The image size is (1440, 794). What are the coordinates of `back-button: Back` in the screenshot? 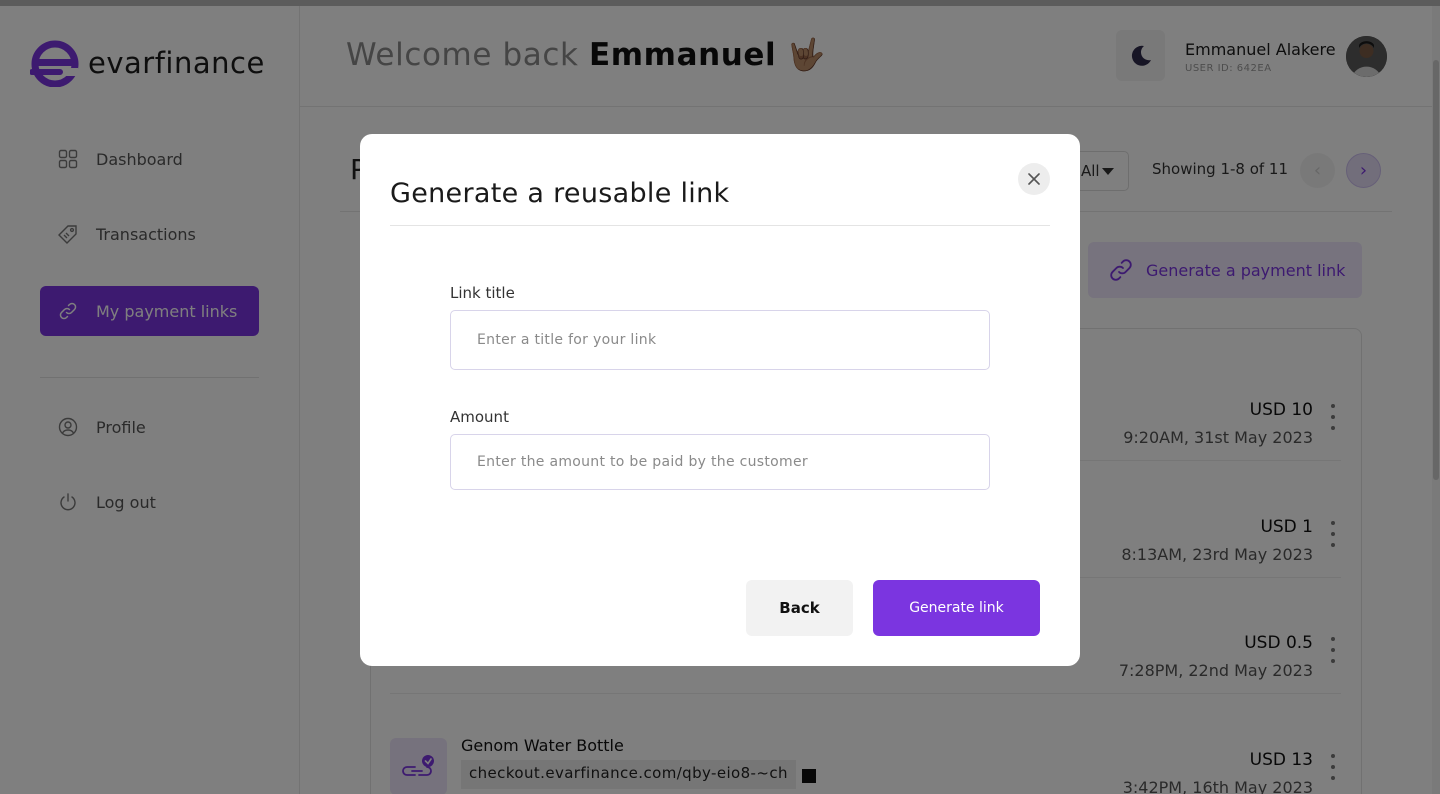 It's located at (799, 608).